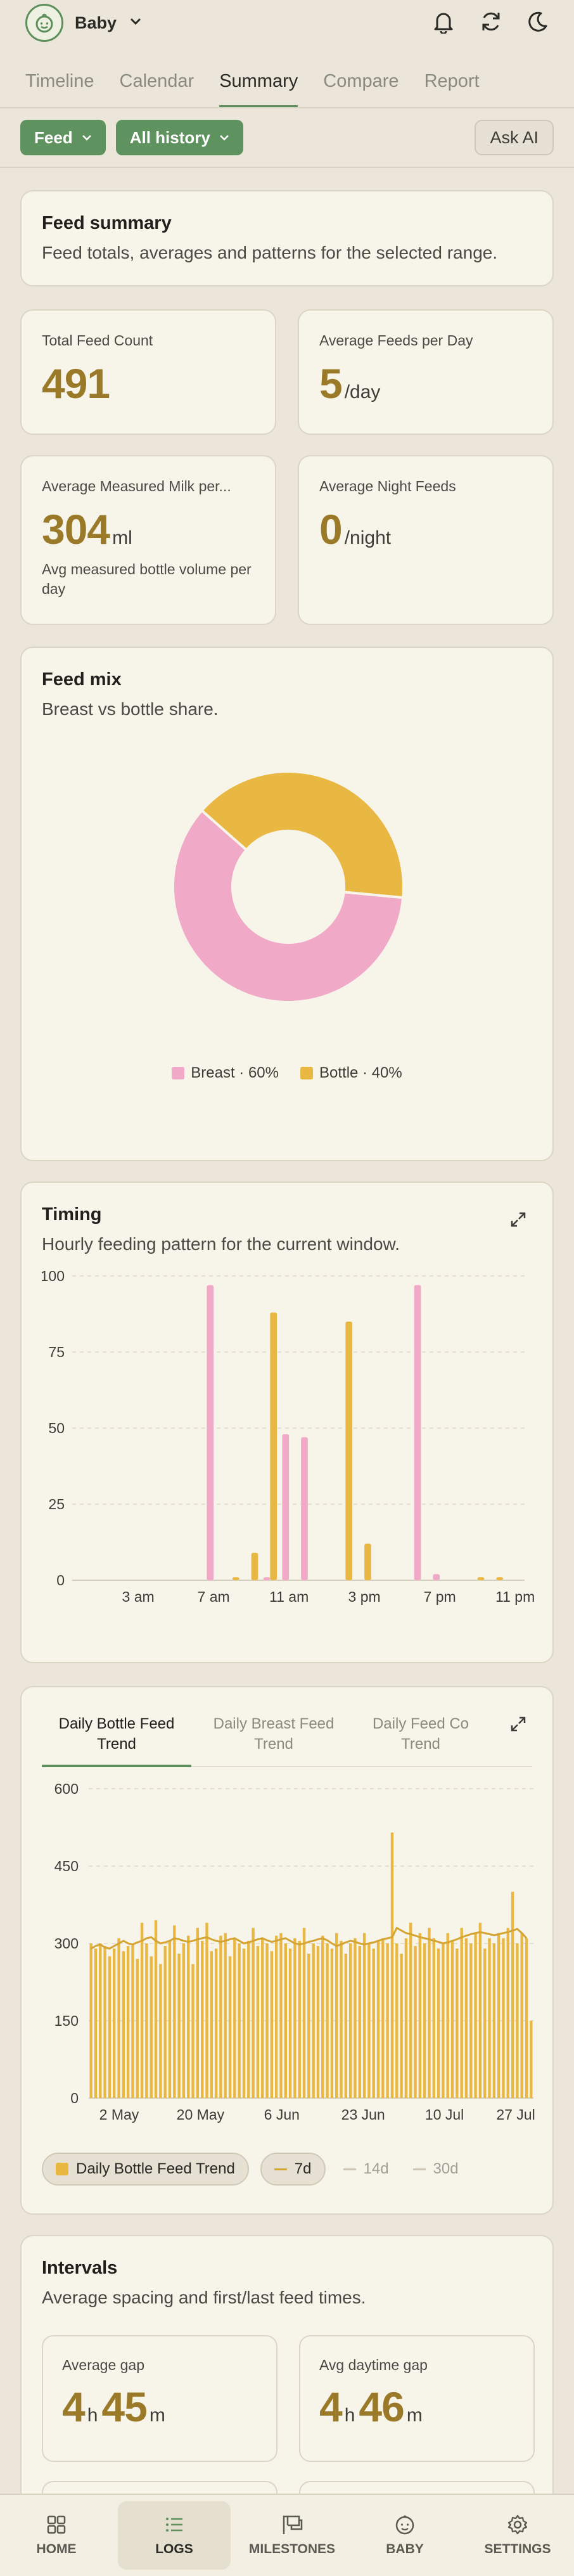 The height and width of the screenshot is (2576, 574). I want to click on x-tick-label: 2 May, so click(119, 2114).